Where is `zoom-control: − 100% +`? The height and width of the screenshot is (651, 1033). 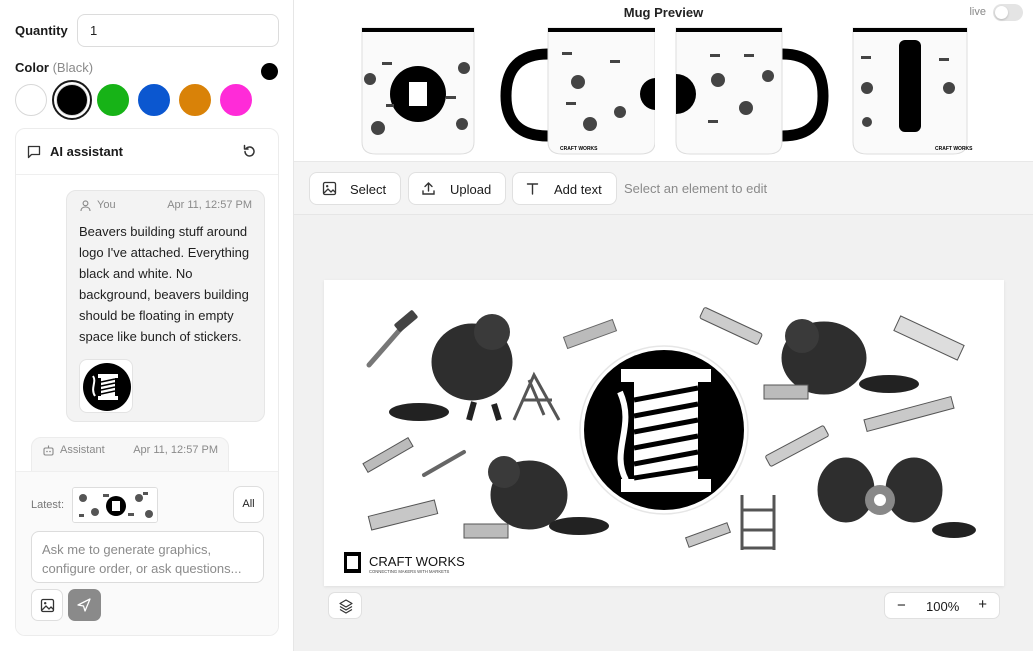
zoom-control: − 100% + is located at coordinates (942, 605).